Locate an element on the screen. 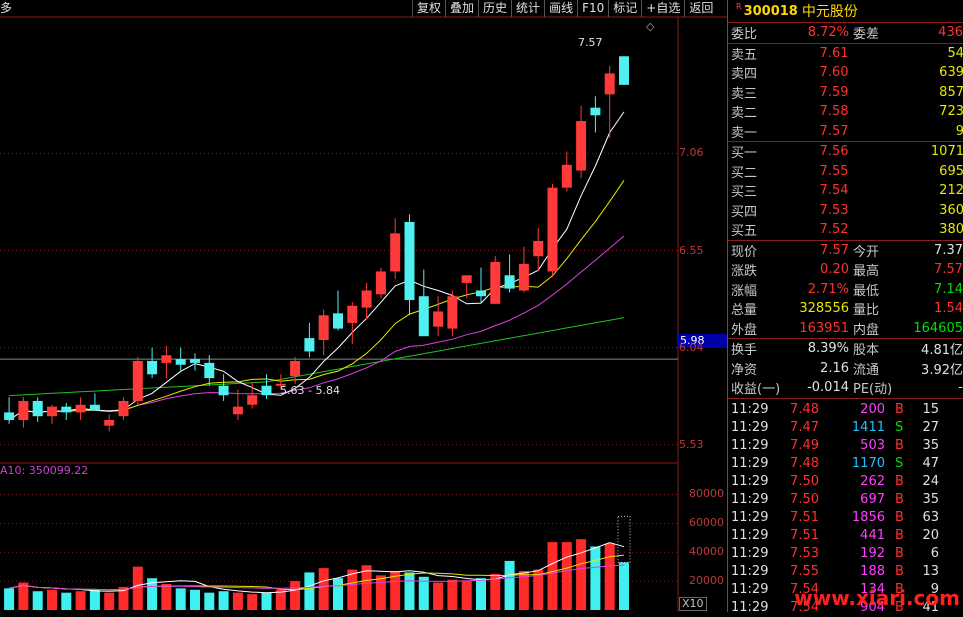 This screenshot has height=617, width=963. fund-label: 收益(一) is located at coordinates (759, 387).